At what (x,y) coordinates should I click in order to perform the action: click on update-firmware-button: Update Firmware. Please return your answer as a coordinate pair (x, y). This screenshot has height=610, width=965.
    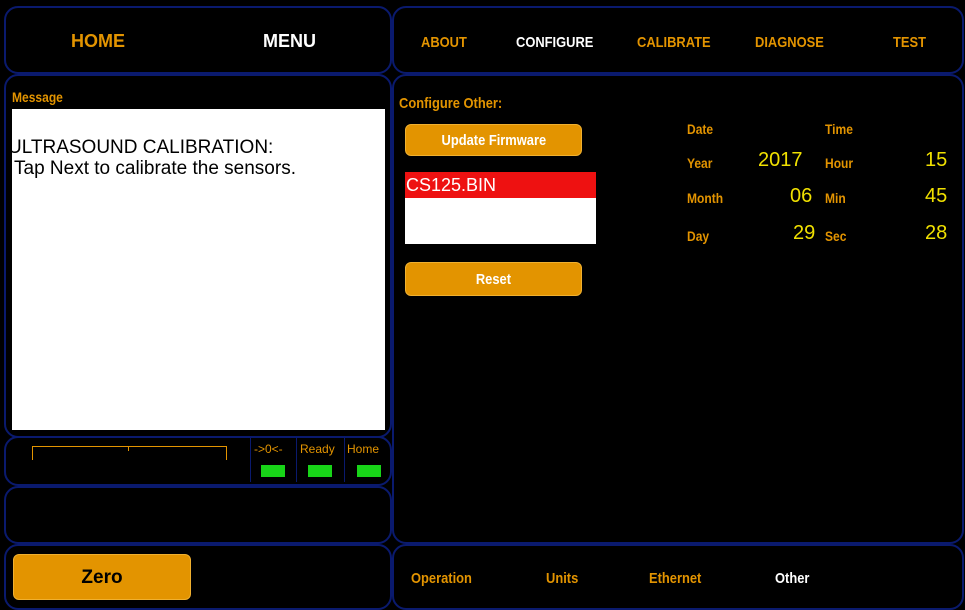
    Looking at the image, I should click on (493, 140).